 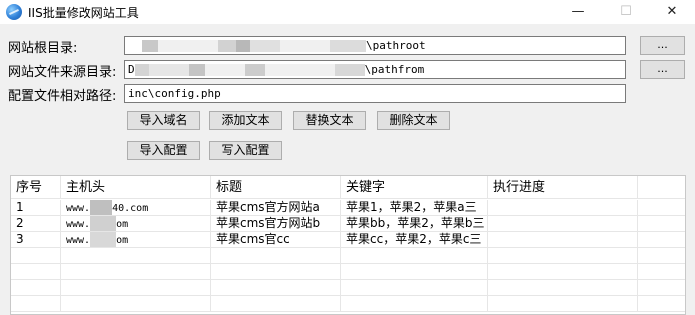 I want to click on minimize-button: —, so click(x=578, y=12).